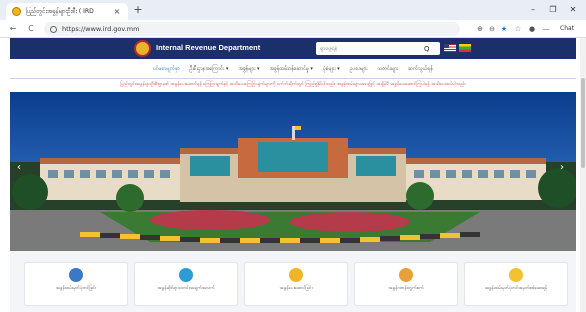 The height and width of the screenshot is (312, 586). What do you see at coordinates (208, 47) in the screenshot?
I see `site-title: Internal Revenue Department` at bounding box center [208, 47].